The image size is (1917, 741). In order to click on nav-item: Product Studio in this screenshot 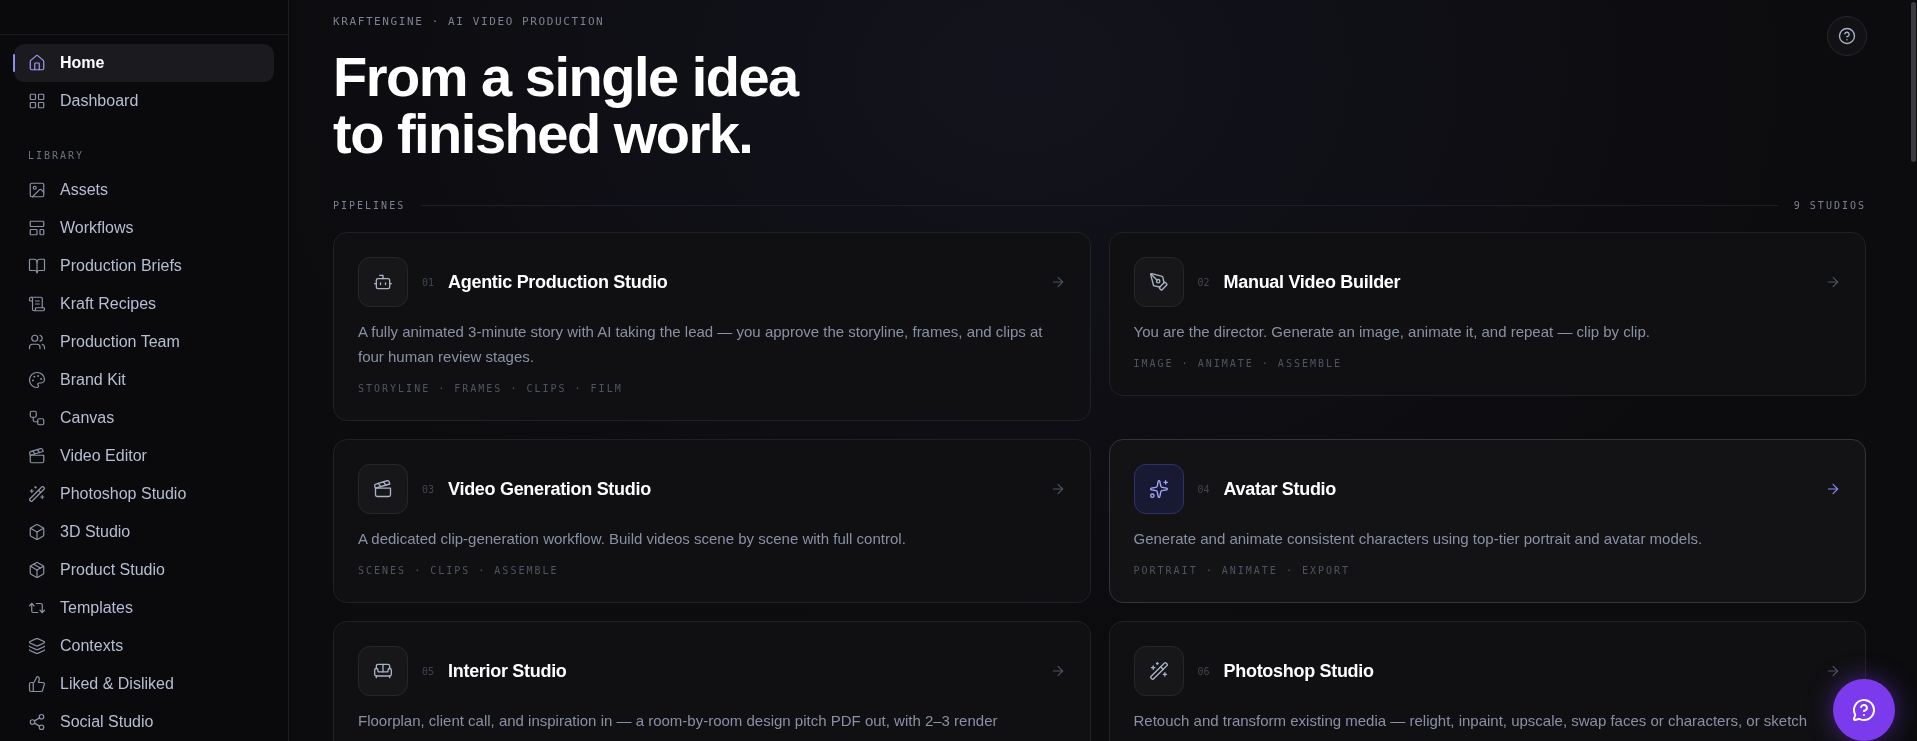, I will do `click(144, 570)`.